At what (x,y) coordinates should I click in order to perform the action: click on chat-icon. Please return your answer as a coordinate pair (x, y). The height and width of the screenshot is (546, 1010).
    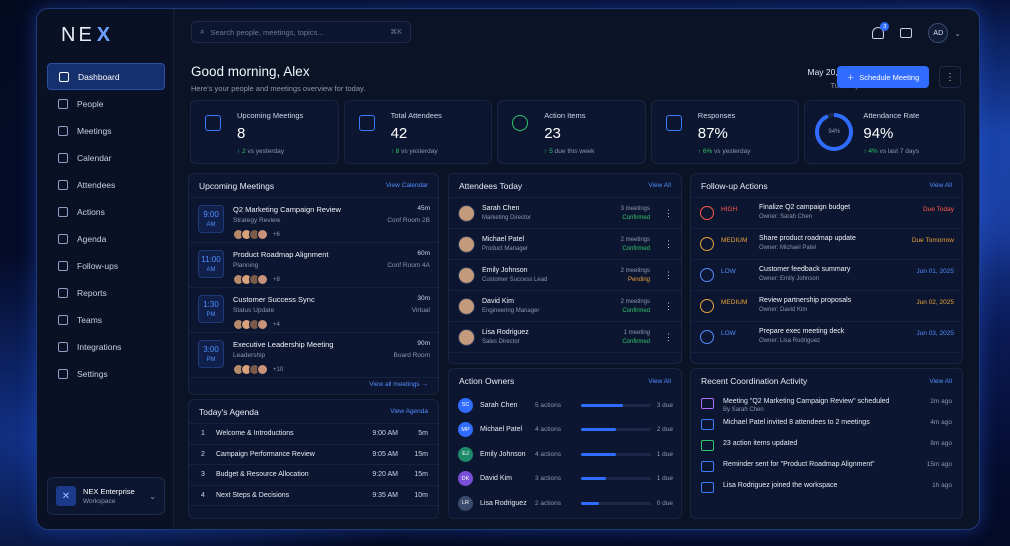
    Looking at the image, I should click on (906, 33).